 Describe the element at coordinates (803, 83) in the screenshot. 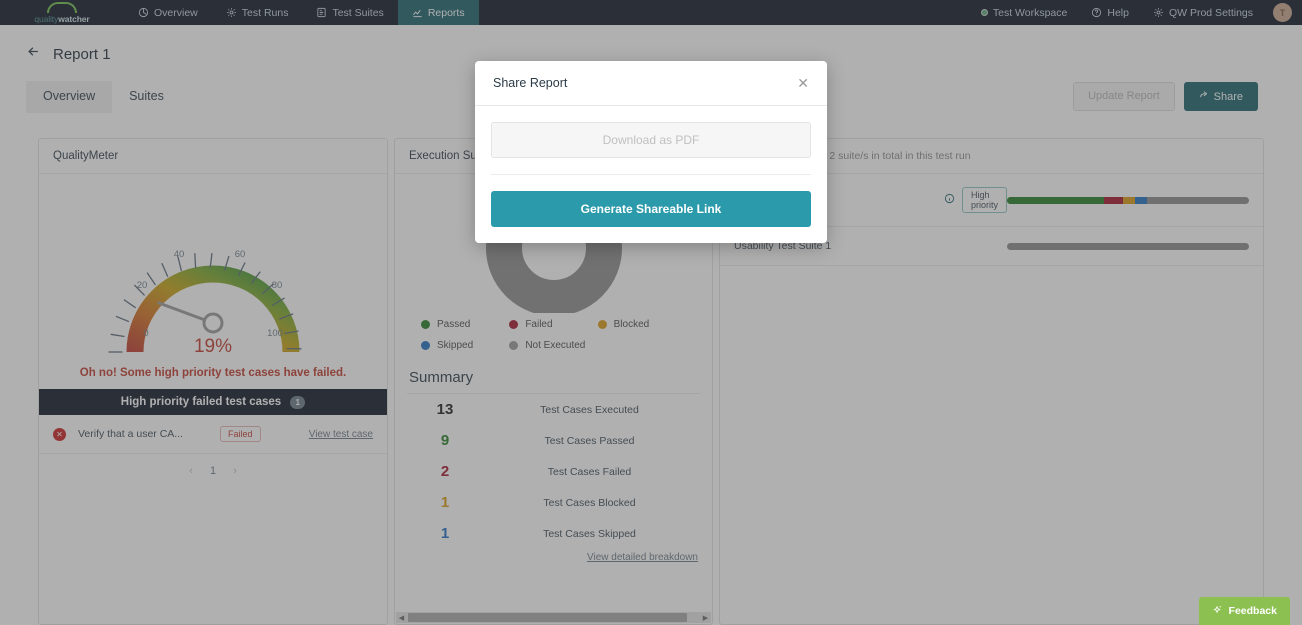

I see `close-icon: ✕` at that location.